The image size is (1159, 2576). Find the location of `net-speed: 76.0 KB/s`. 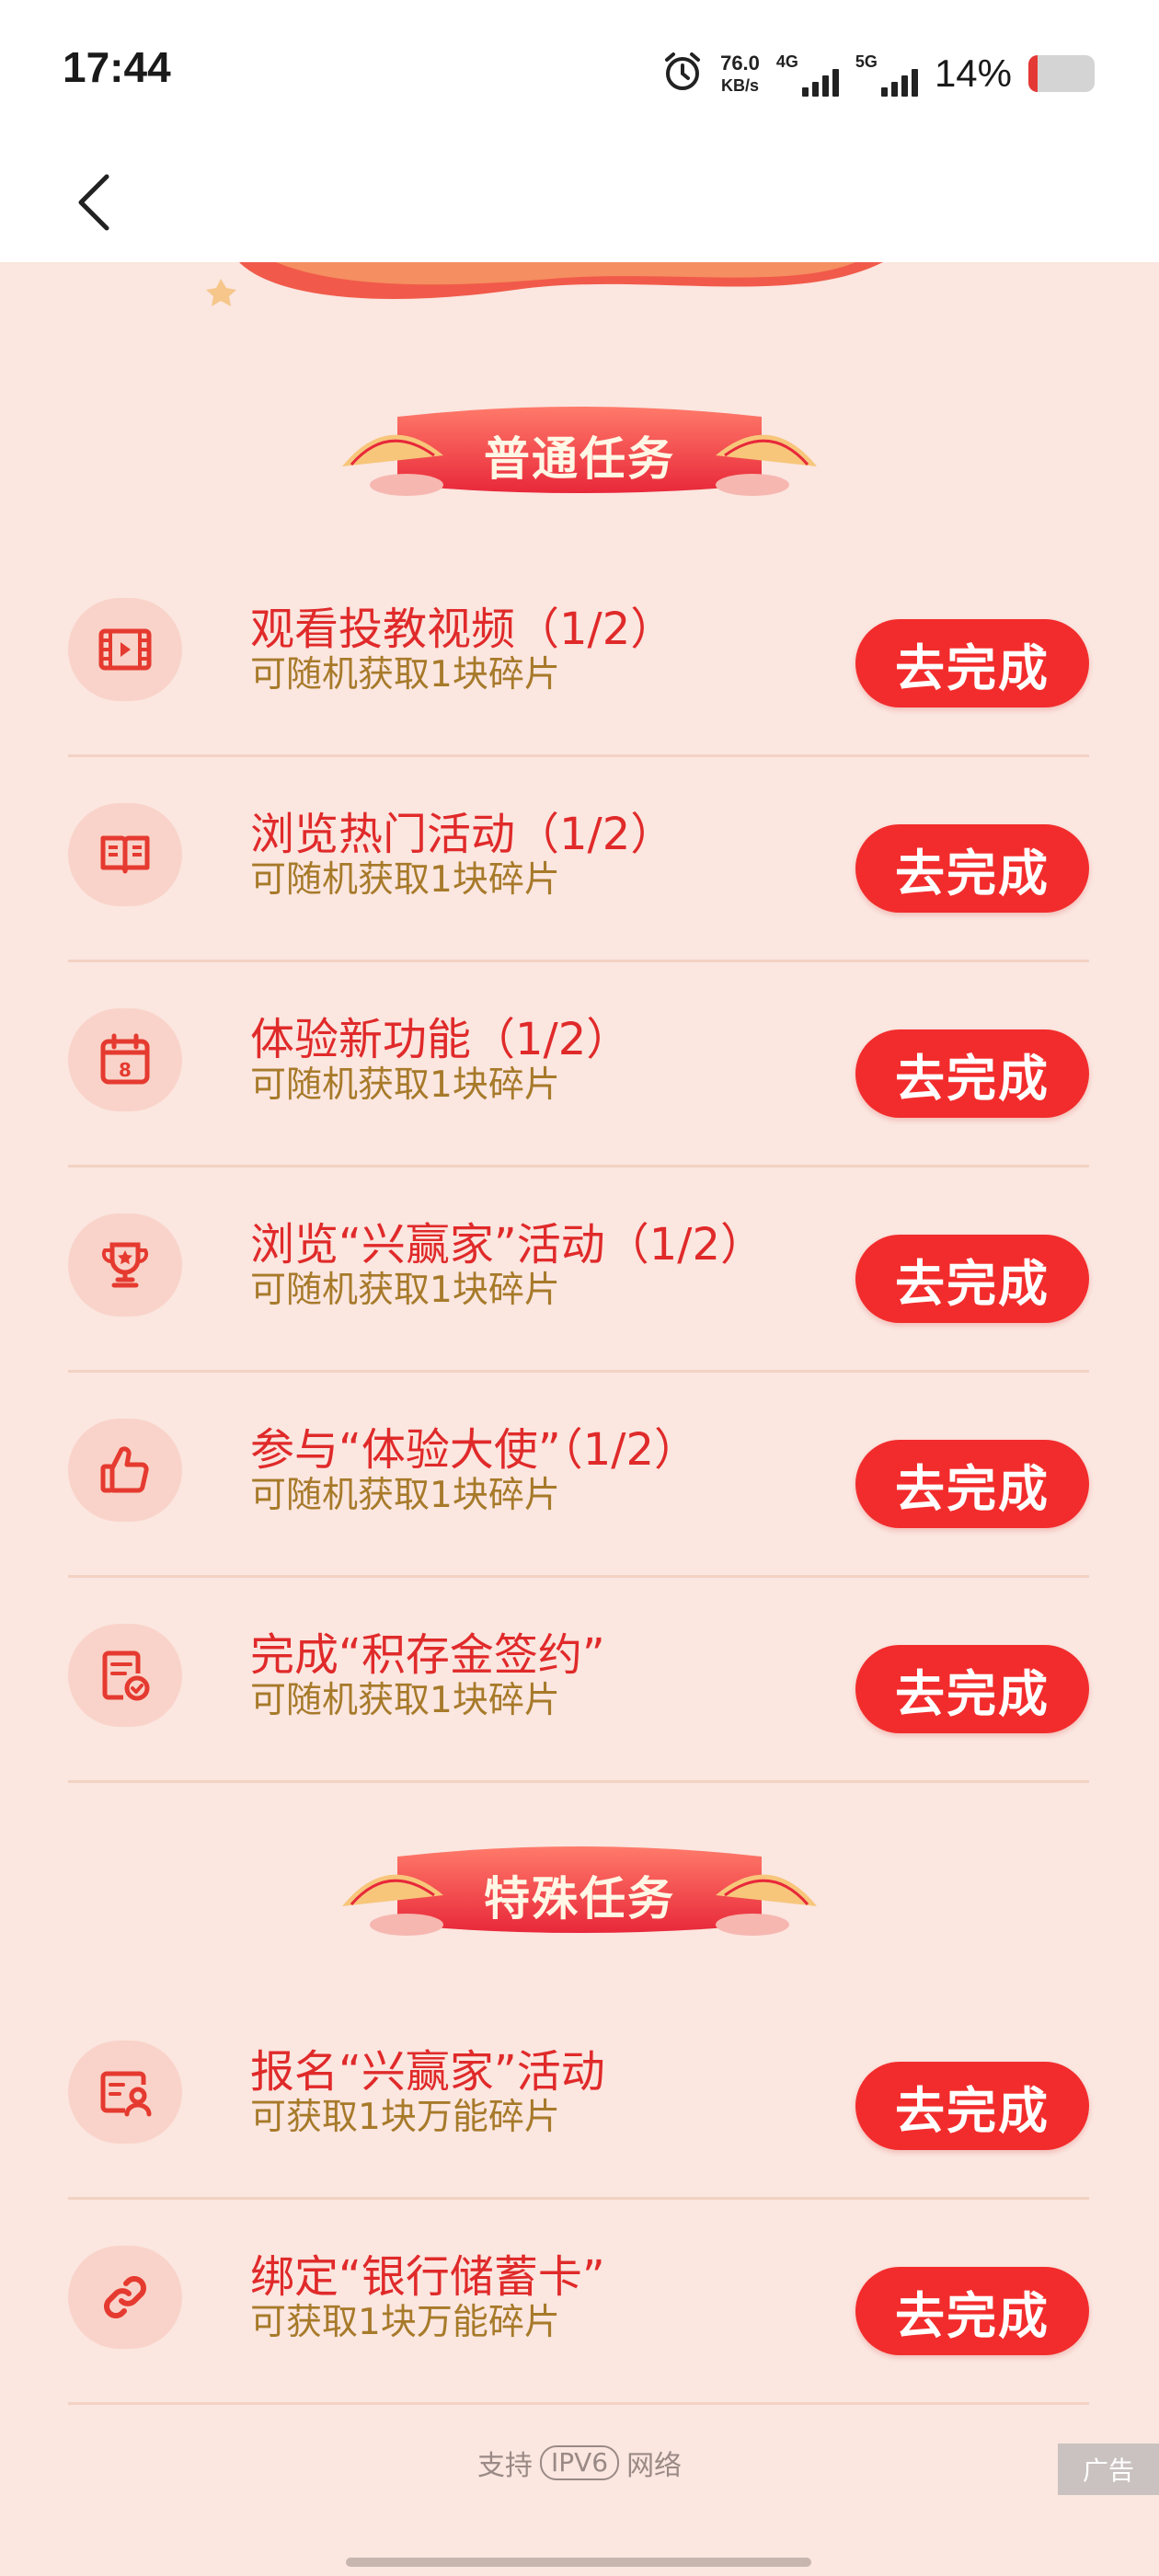

net-speed: 76.0 KB/s is located at coordinates (740, 73).